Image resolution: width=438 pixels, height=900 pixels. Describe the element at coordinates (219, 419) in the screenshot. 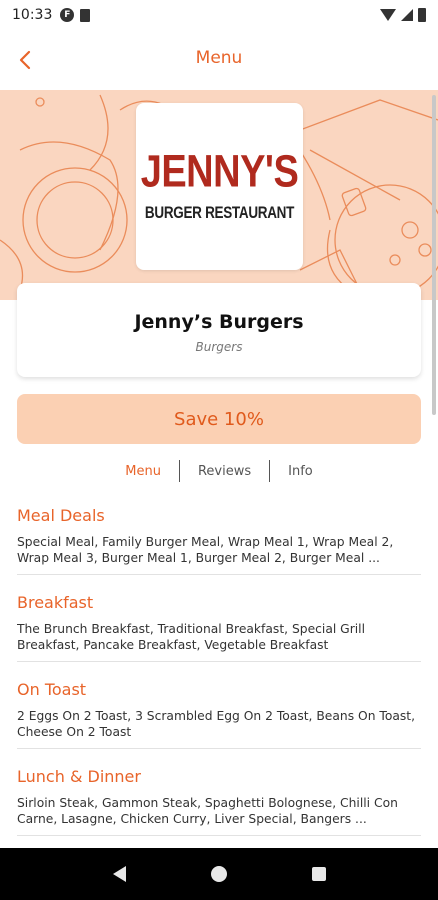

I see `save-offer-button: Save 10%` at that location.